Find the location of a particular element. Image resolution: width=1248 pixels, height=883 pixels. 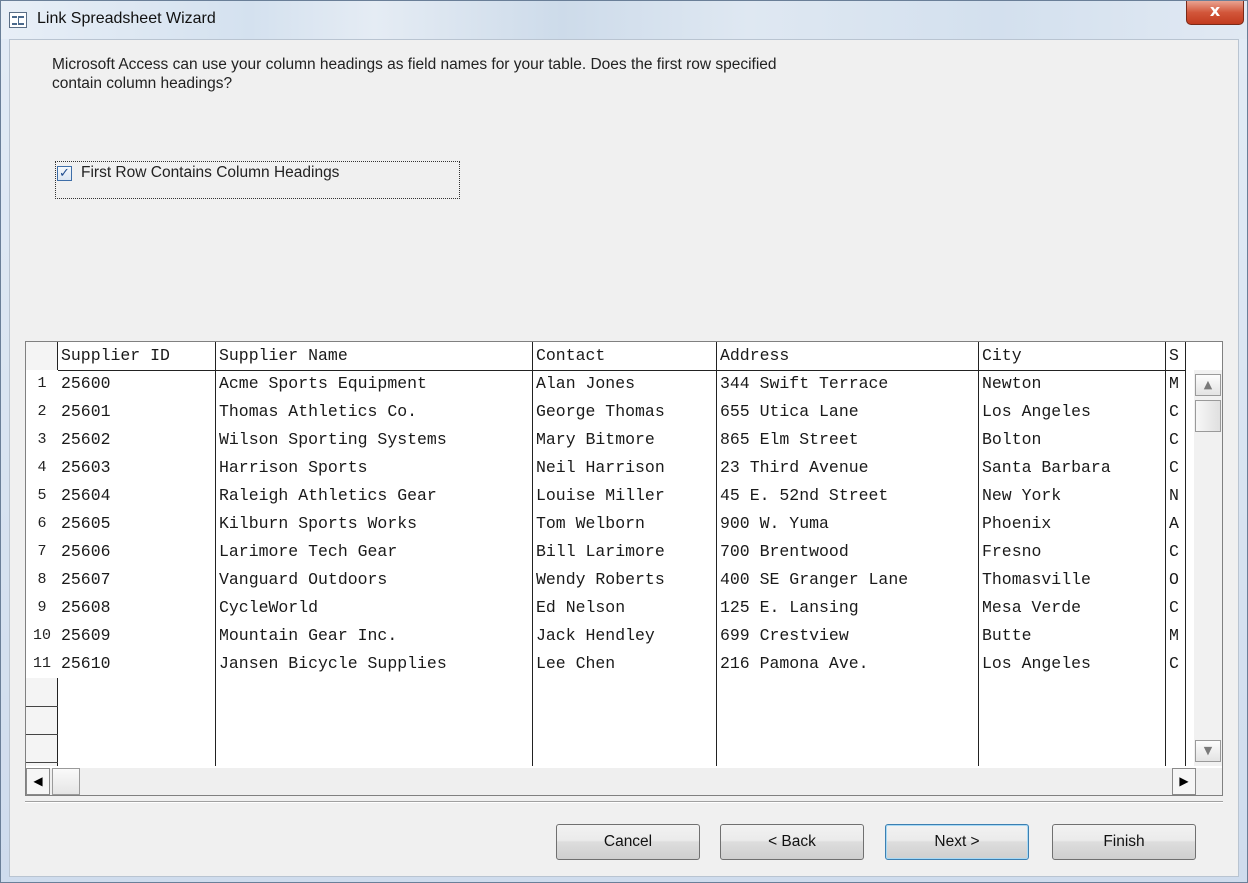

vertical-scrollbar: ▲ ▼ is located at coordinates (1208, 568).